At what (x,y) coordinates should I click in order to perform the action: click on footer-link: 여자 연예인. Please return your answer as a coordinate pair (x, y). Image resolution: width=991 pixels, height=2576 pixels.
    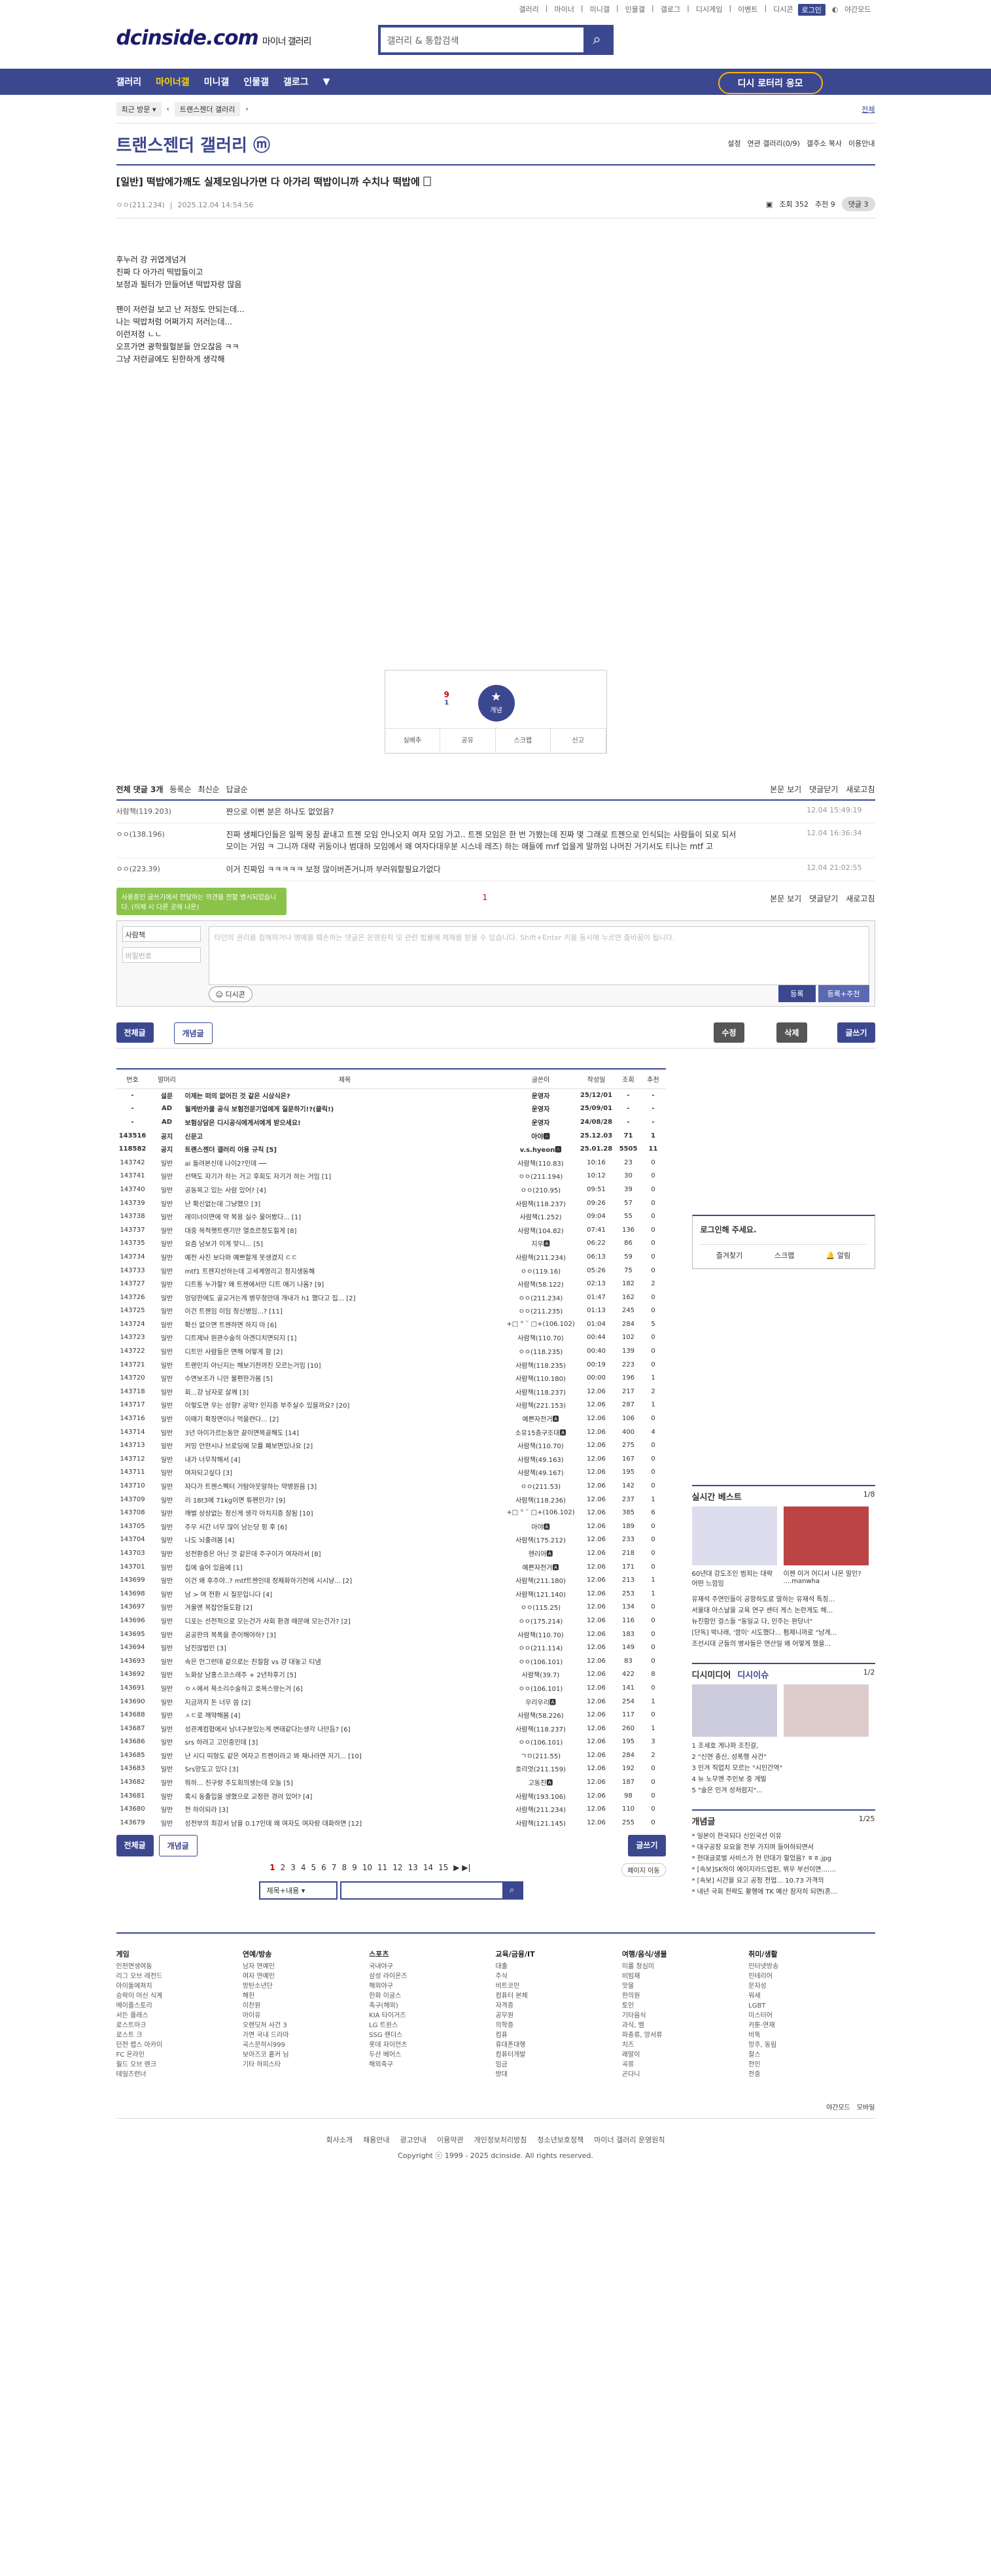
    Looking at the image, I should click on (306, 1976).